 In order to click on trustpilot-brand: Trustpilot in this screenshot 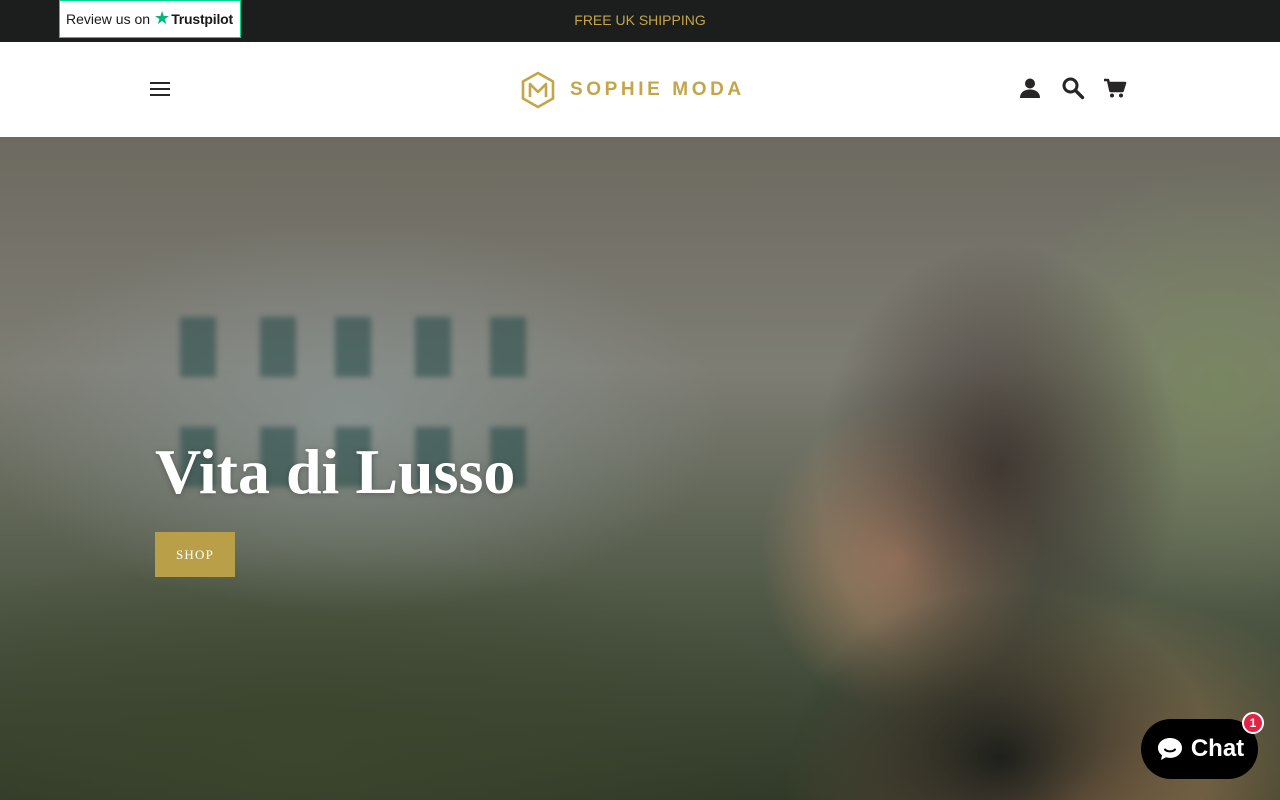, I will do `click(202, 19)`.